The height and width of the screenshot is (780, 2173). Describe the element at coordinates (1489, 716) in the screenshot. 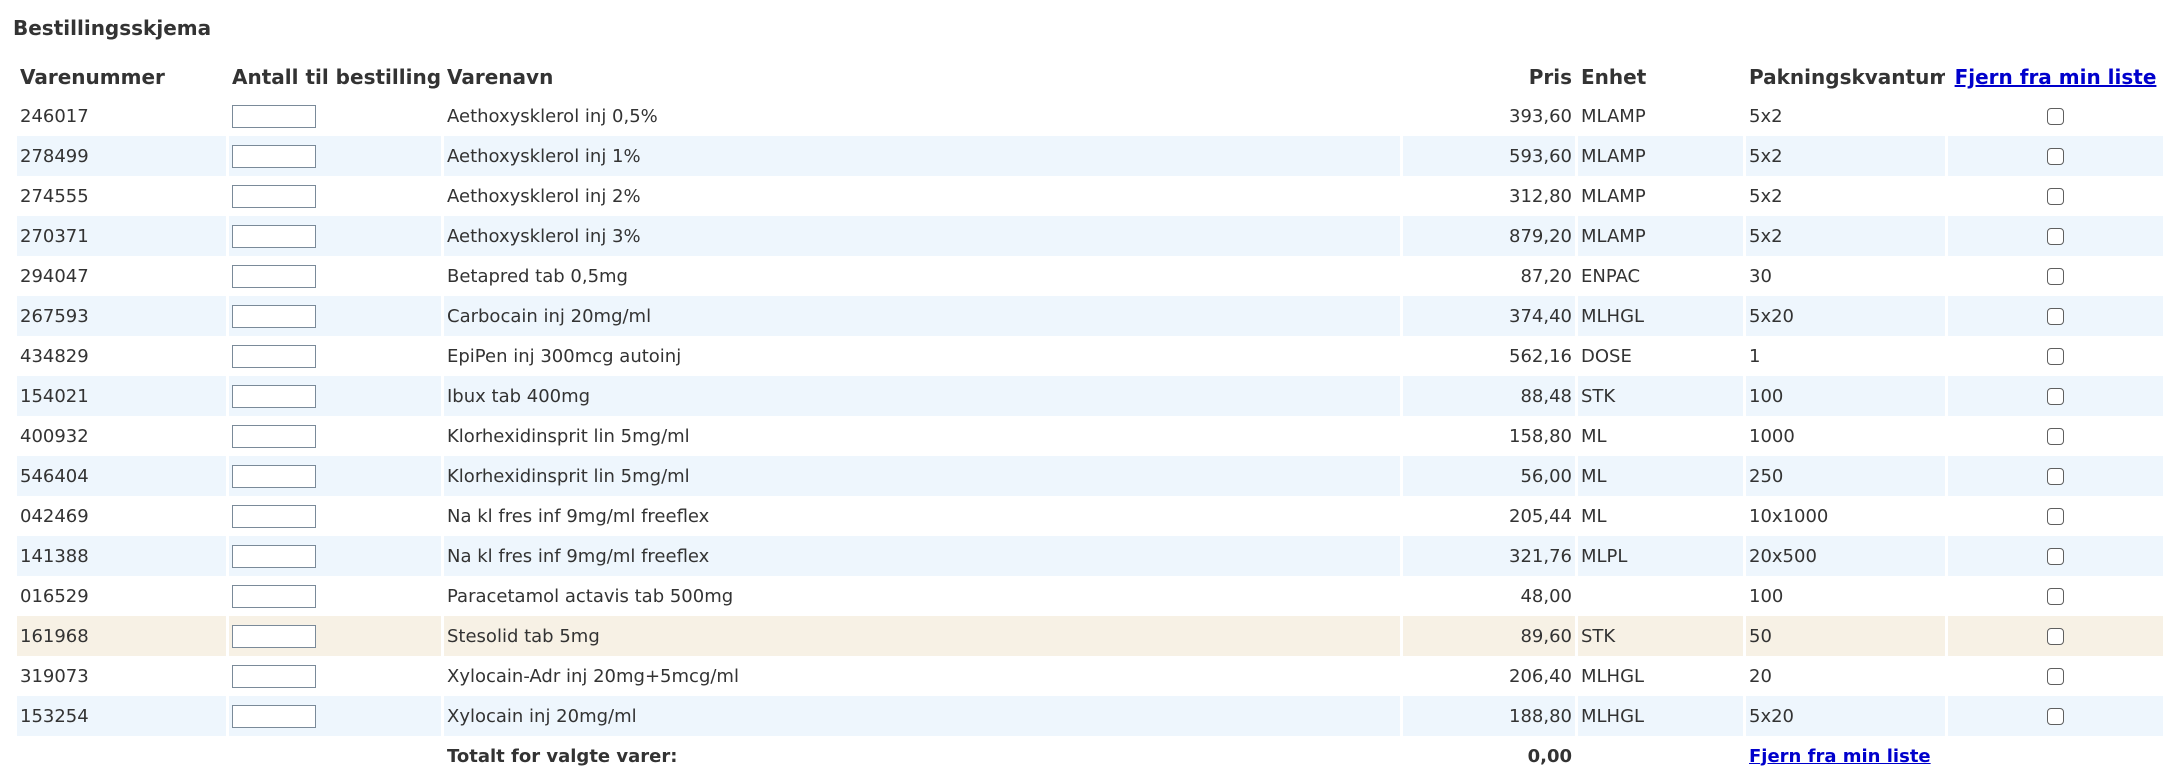

I see `price-cell: 188,80` at that location.